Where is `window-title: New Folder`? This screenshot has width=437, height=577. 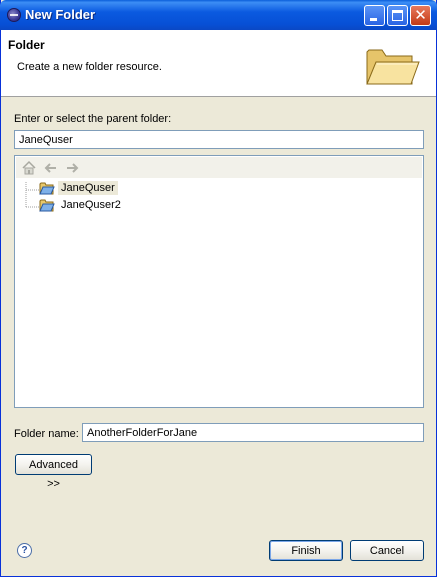
window-title: New Folder is located at coordinates (60, 14).